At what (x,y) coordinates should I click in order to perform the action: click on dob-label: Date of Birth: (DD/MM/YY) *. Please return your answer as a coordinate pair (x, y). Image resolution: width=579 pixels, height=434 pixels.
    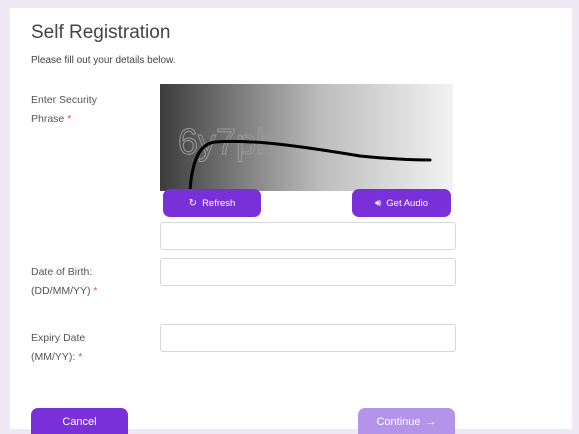
    Looking at the image, I should click on (64, 282).